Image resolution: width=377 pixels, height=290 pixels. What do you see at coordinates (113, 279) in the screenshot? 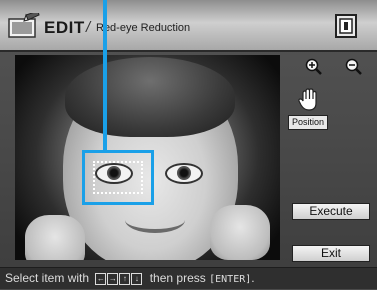
I see `right-arrow-key-icon: →` at bounding box center [113, 279].